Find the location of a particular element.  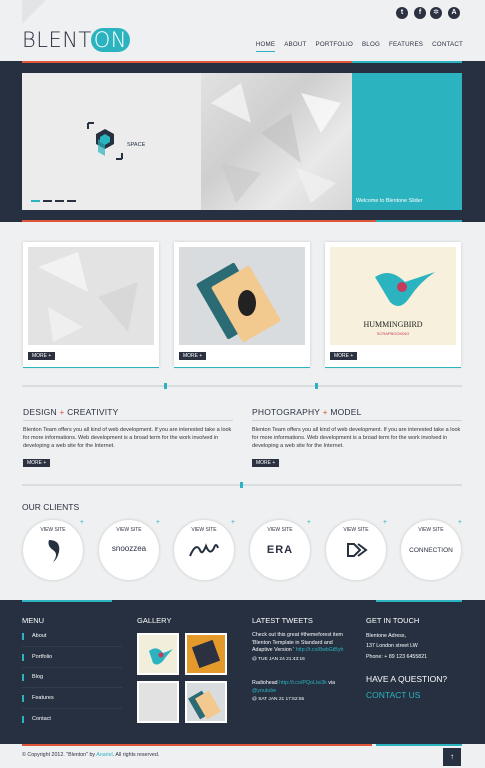

card-title: HUMMINGBIRD is located at coordinates (392, 324).